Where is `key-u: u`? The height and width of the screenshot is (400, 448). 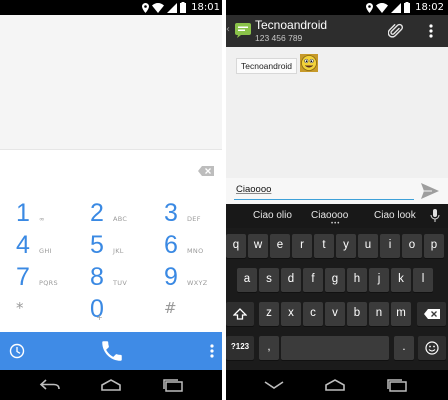
key-u: u is located at coordinates (368, 246).